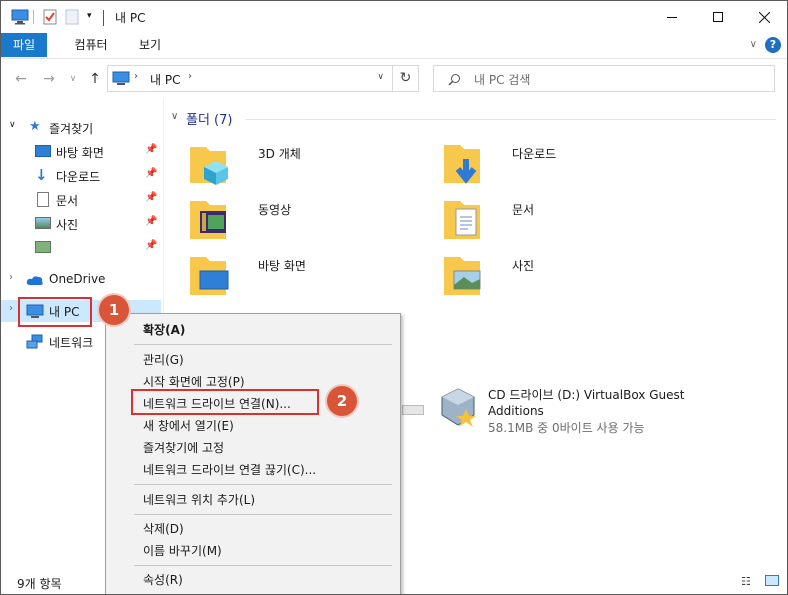 The height and width of the screenshot is (595, 788). What do you see at coordinates (462, 164) in the screenshot?
I see `downloads-folder-icon` at bounding box center [462, 164].